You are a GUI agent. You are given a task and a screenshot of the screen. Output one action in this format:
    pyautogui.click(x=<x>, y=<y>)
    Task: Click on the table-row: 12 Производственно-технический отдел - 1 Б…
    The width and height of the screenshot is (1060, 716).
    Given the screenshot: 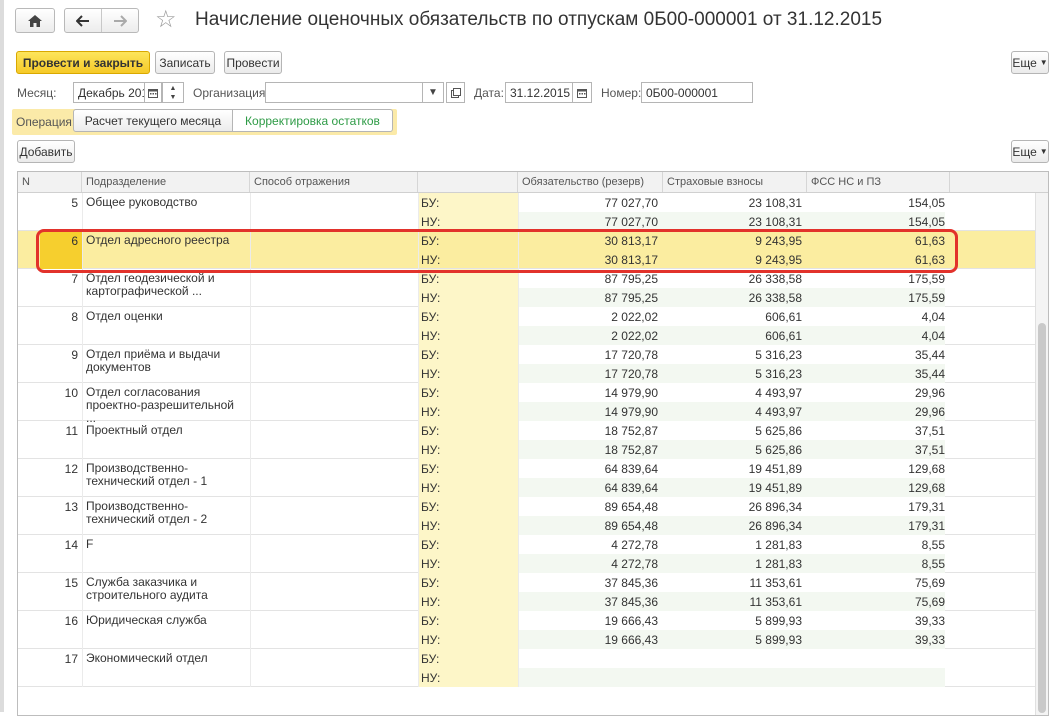 What is the action you would take?
    pyautogui.click(x=526, y=478)
    